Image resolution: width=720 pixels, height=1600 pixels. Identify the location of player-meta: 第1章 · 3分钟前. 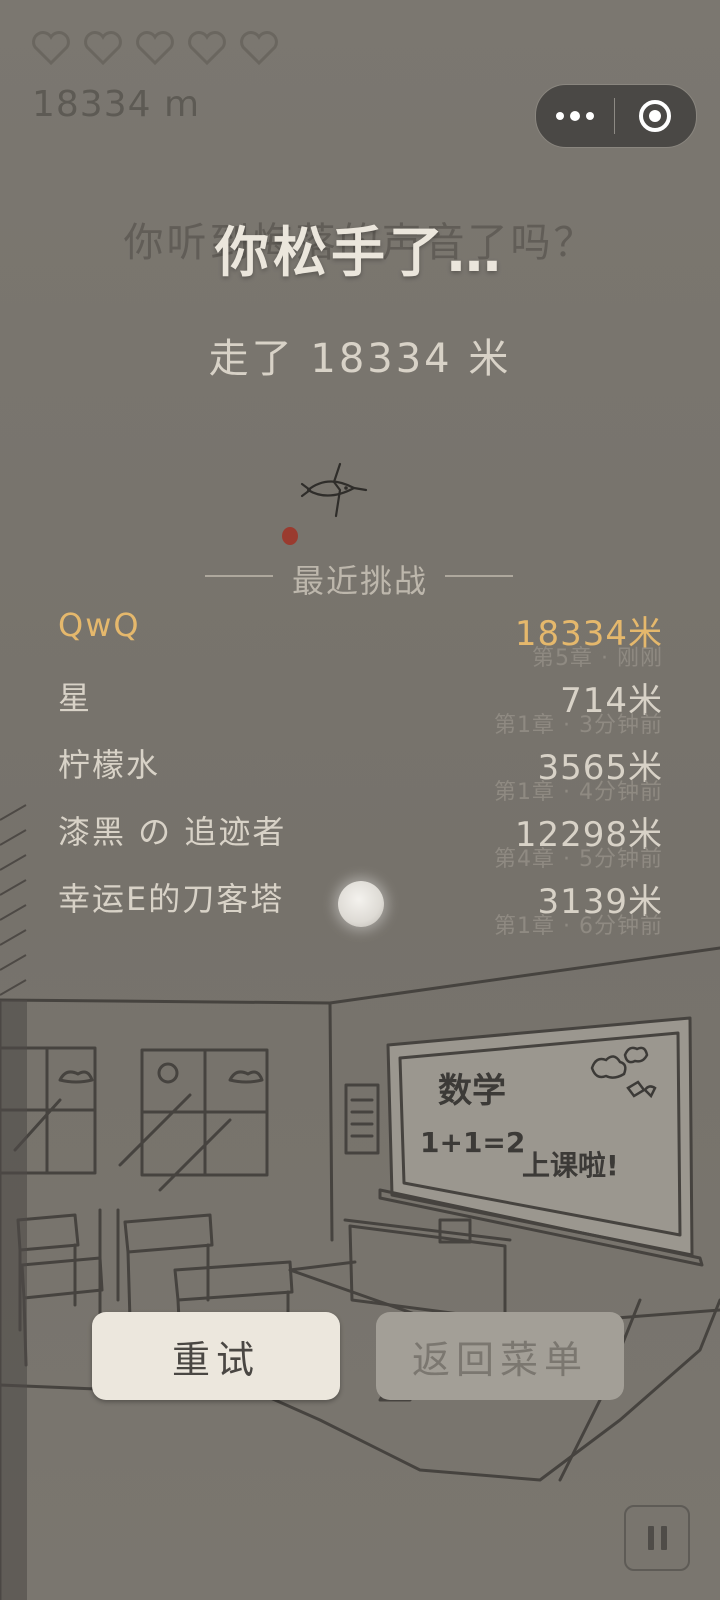
(578, 725).